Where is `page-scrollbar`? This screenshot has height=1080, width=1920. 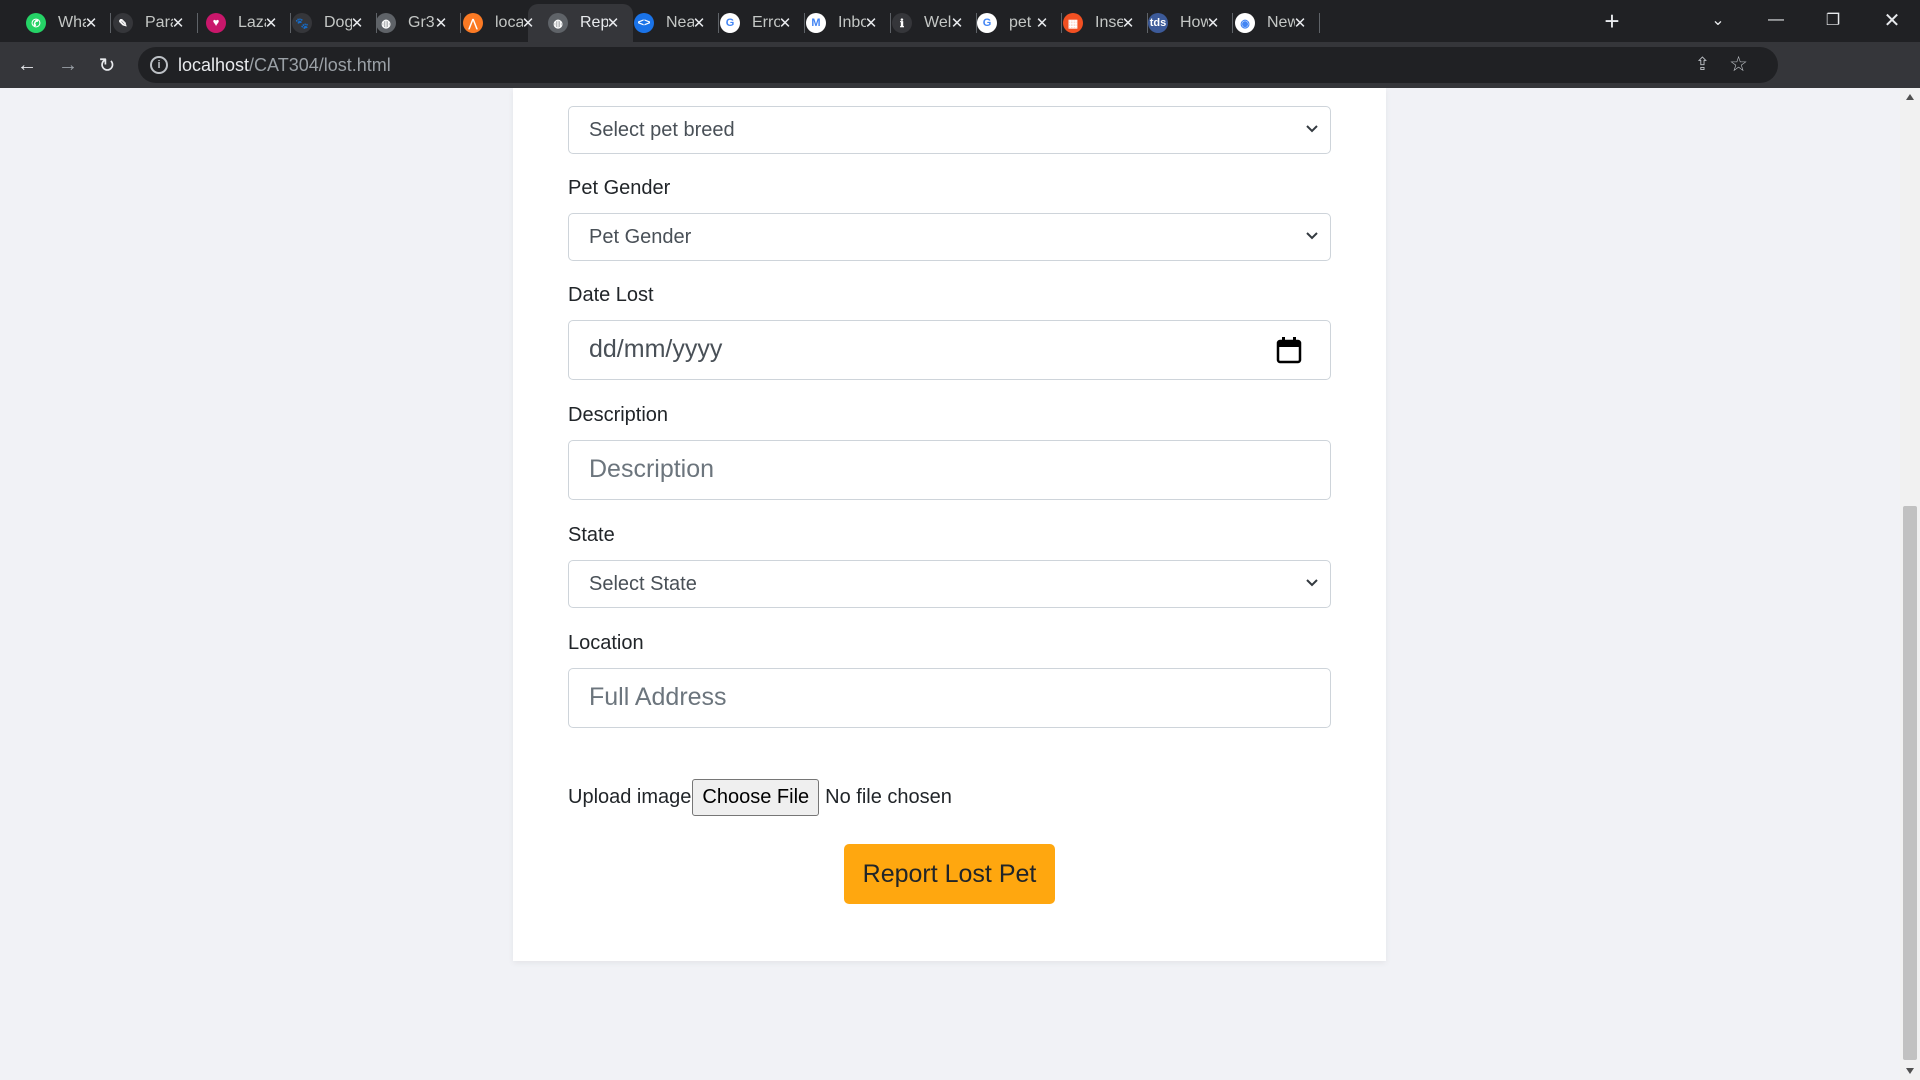
page-scrollbar is located at coordinates (1910, 584).